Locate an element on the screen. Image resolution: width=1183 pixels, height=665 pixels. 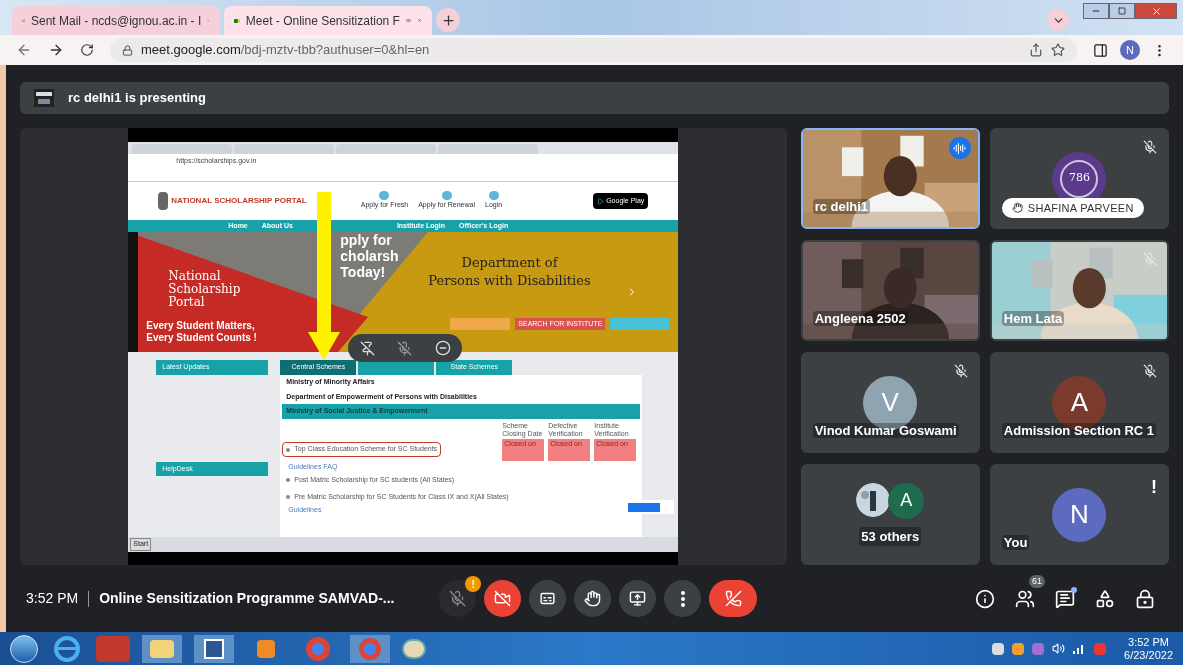
activities-icon is located at coordinates (1105, 598).